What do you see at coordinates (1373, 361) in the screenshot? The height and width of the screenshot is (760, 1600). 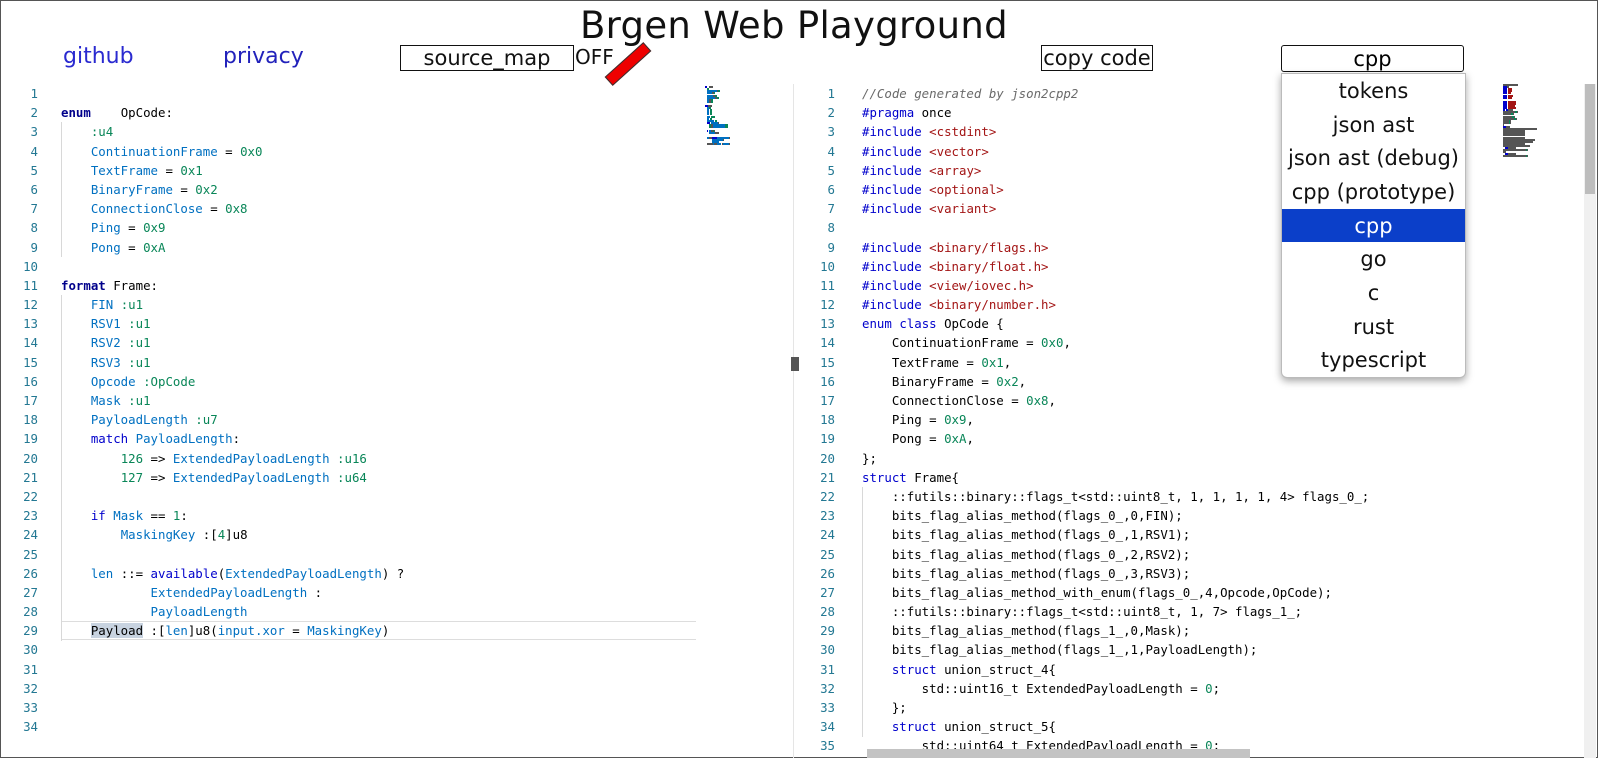 I see `language-option: typescript` at bounding box center [1373, 361].